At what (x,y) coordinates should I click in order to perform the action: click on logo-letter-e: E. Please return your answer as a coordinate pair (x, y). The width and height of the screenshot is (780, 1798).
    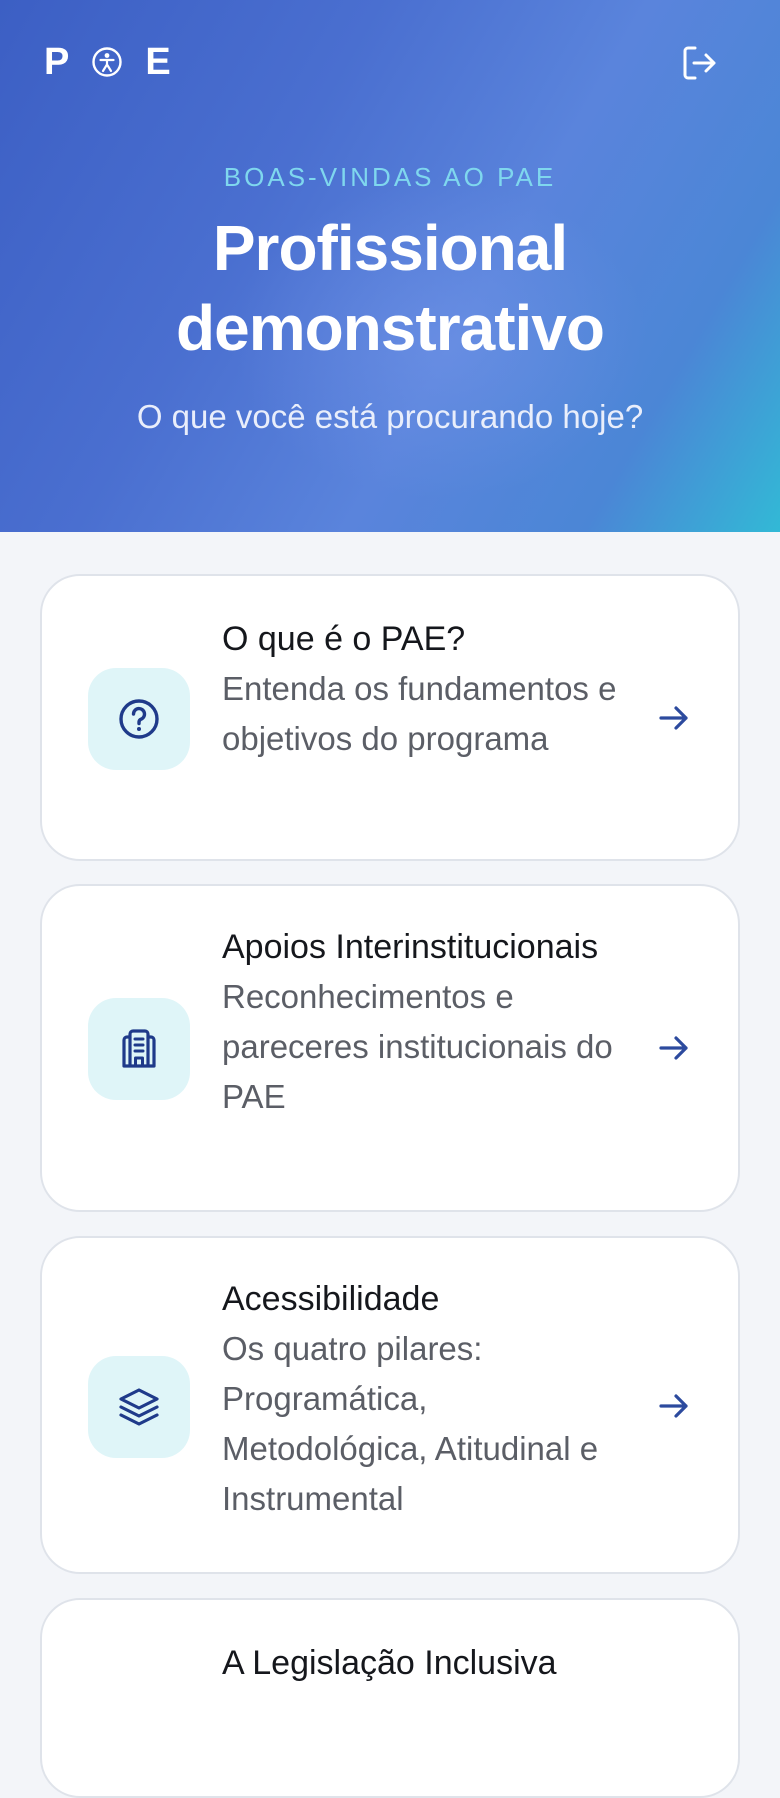
    Looking at the image, I should click on (158, 61).